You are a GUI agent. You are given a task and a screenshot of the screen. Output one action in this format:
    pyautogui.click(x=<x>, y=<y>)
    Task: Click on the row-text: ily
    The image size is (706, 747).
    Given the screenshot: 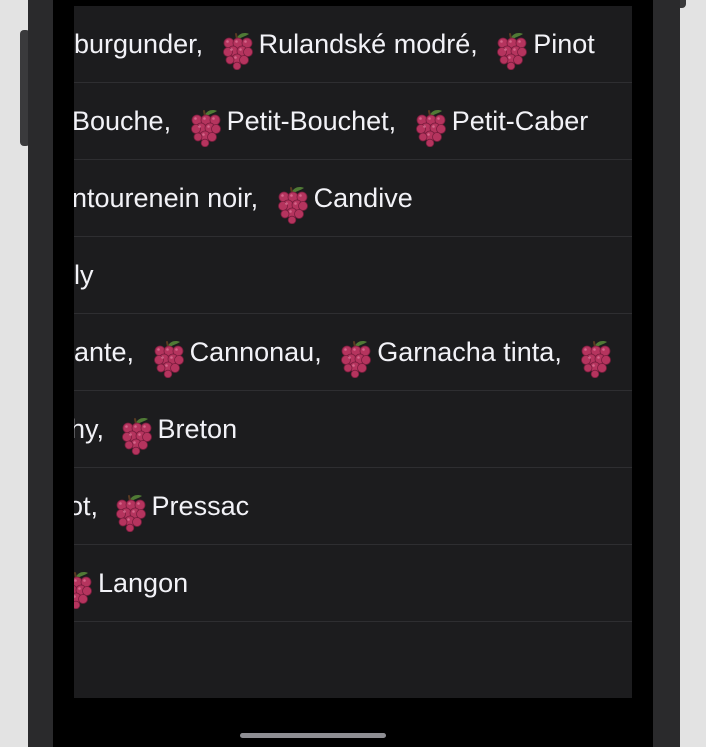 What is the action you would take?
    pyautogui.click(x=84, y=275)
    